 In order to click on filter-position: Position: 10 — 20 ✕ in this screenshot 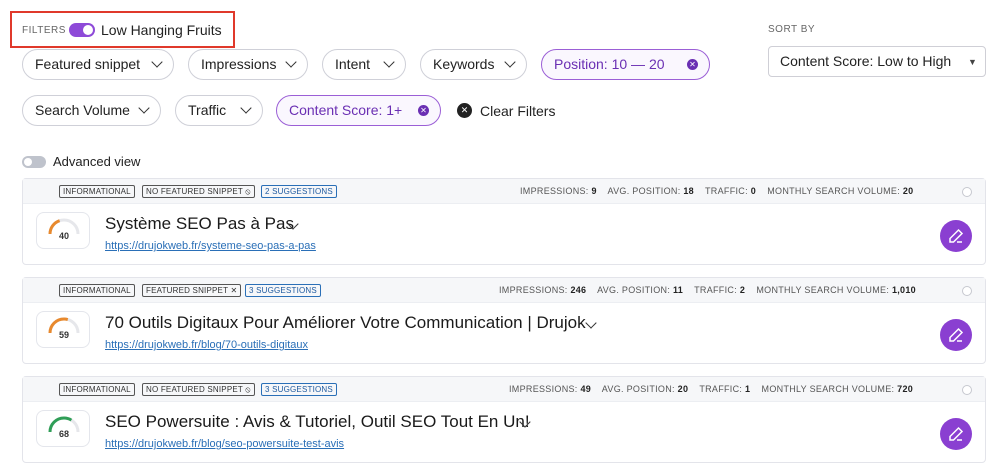, I will do `click(625, 64)`.